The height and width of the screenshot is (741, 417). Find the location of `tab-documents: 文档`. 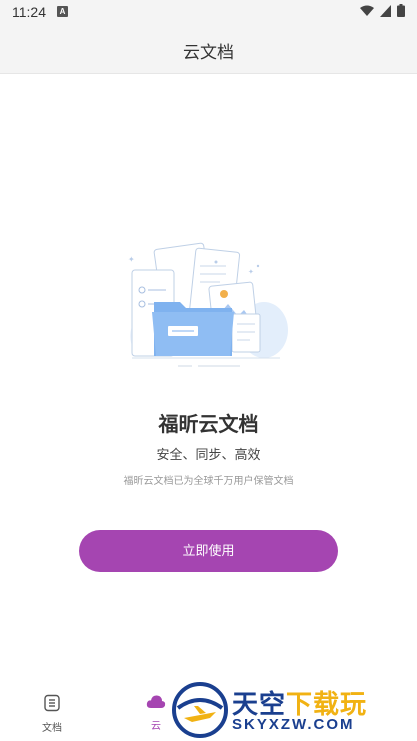

tab-documents: 文档 is located at coordinates (52, 714).